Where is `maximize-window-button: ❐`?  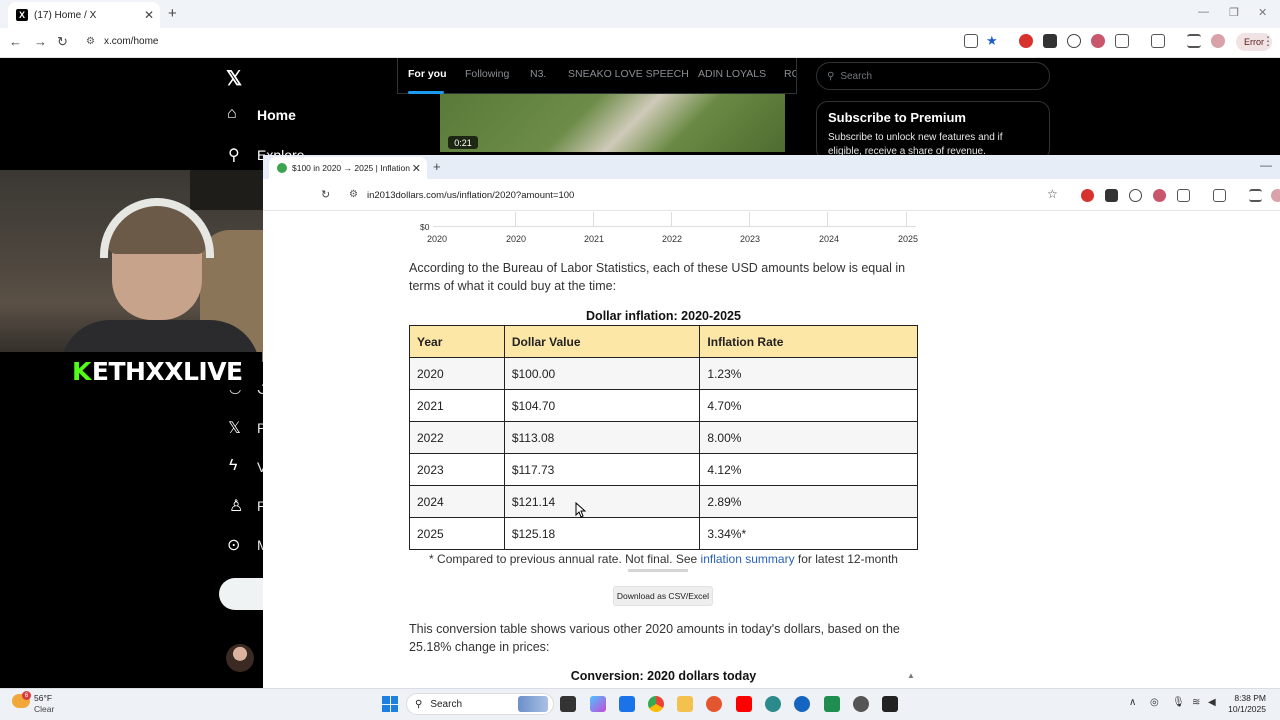
maximize-window-button: ❐ is located at coordinates (1234, 12).